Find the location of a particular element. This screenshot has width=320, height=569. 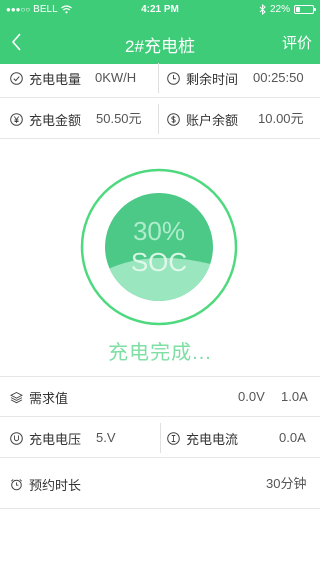

demand-label: 需求值 is located at coordinates (49, 398).